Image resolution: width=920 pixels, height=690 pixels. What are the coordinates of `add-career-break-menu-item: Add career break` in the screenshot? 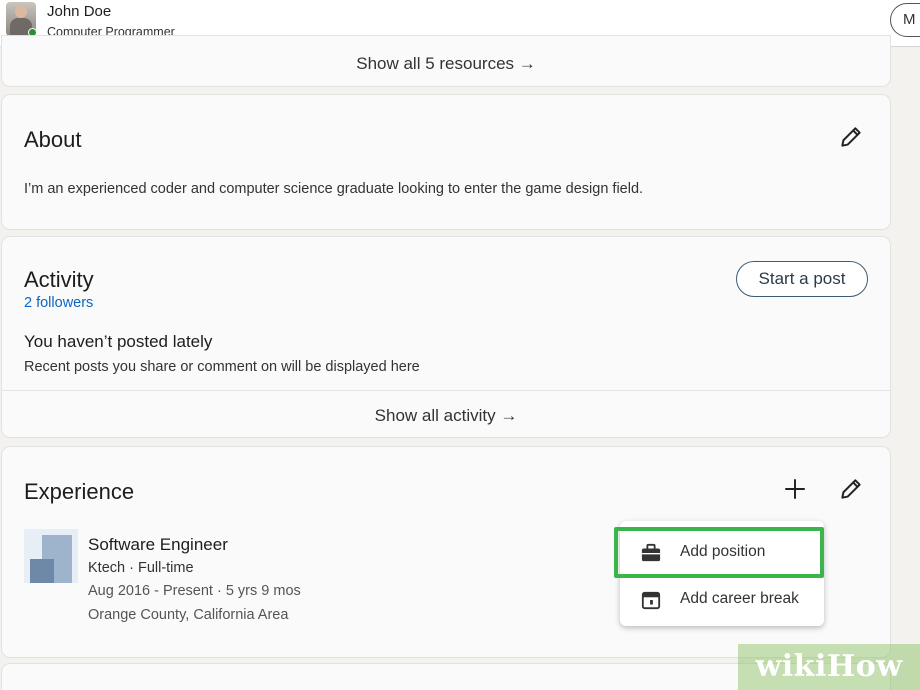 It's located at (722, 600).